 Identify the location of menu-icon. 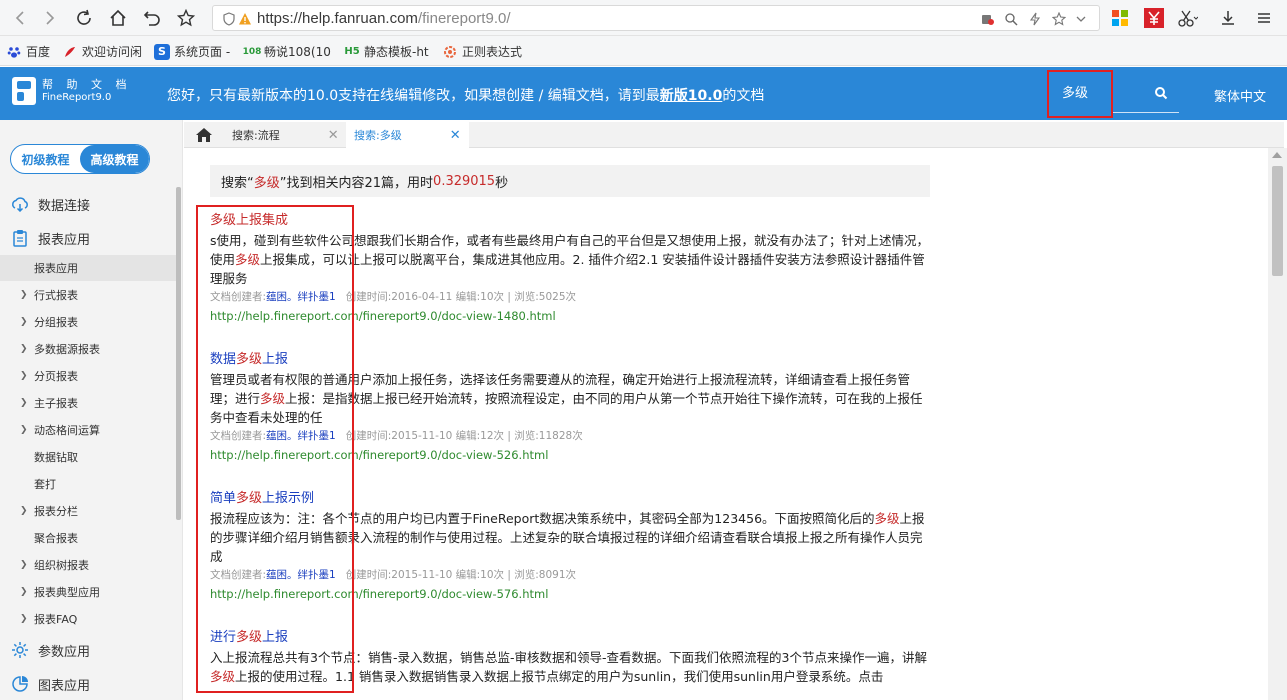
(1264, 18).